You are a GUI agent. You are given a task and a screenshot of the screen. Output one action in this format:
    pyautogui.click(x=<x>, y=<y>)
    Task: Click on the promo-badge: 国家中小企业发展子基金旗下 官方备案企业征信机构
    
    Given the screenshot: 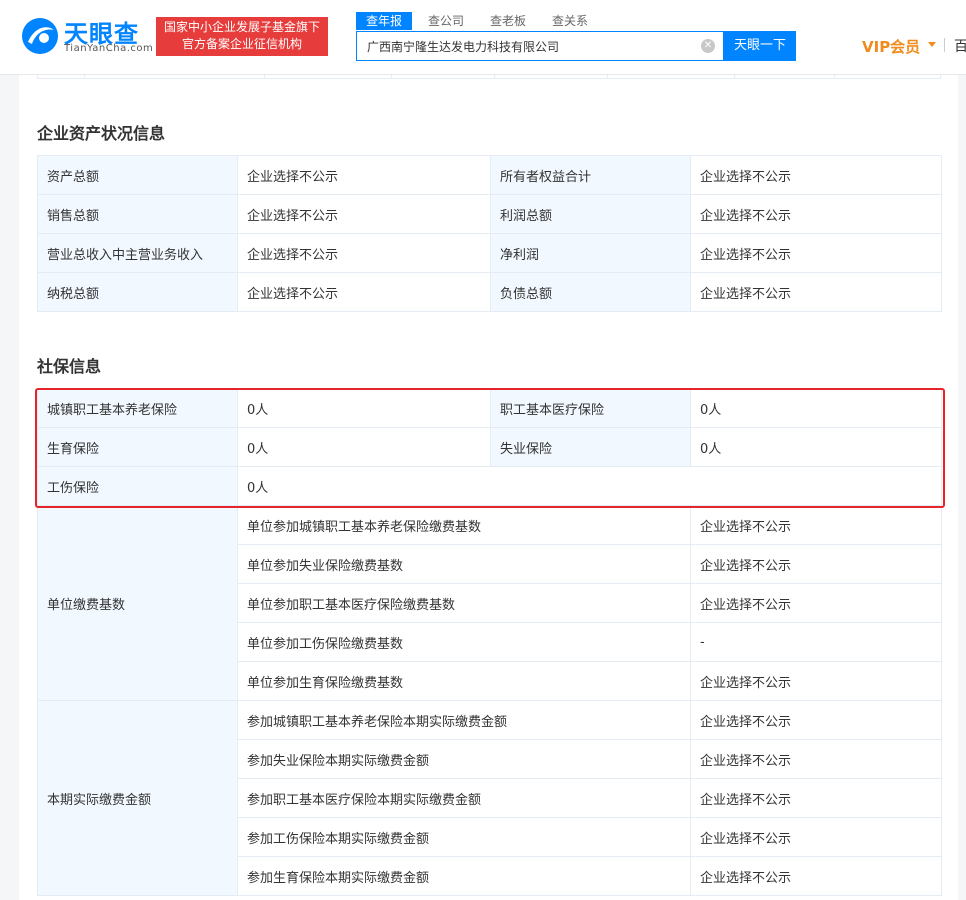 What is the action you would take?
    pyautogui.click(x=242, y=36)
    